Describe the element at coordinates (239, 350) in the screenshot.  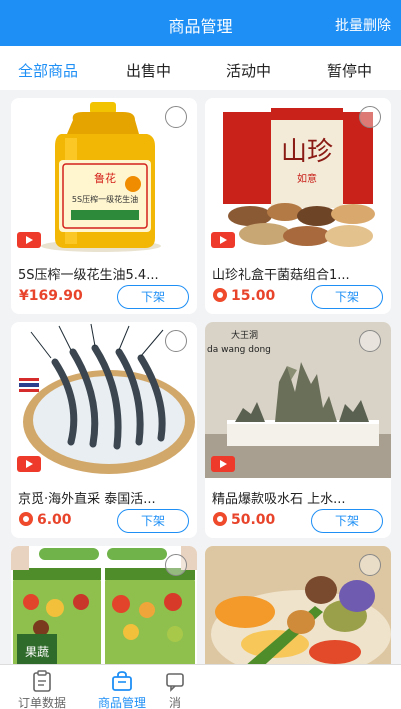
I see `stone-pinyin-text: da wang dong` at that location.